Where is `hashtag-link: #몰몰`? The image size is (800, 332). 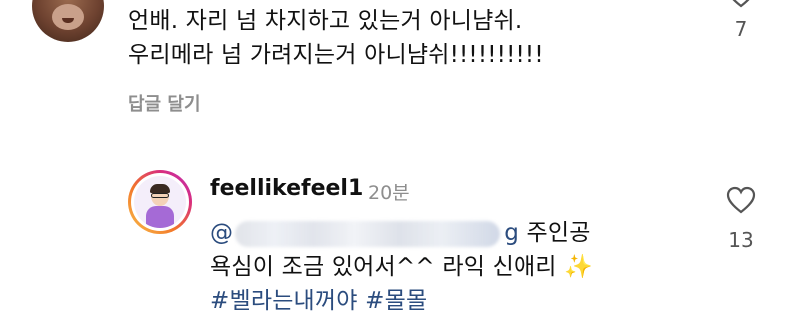 hashtag-link: #몰몰 is located at coordinates (396, 301).